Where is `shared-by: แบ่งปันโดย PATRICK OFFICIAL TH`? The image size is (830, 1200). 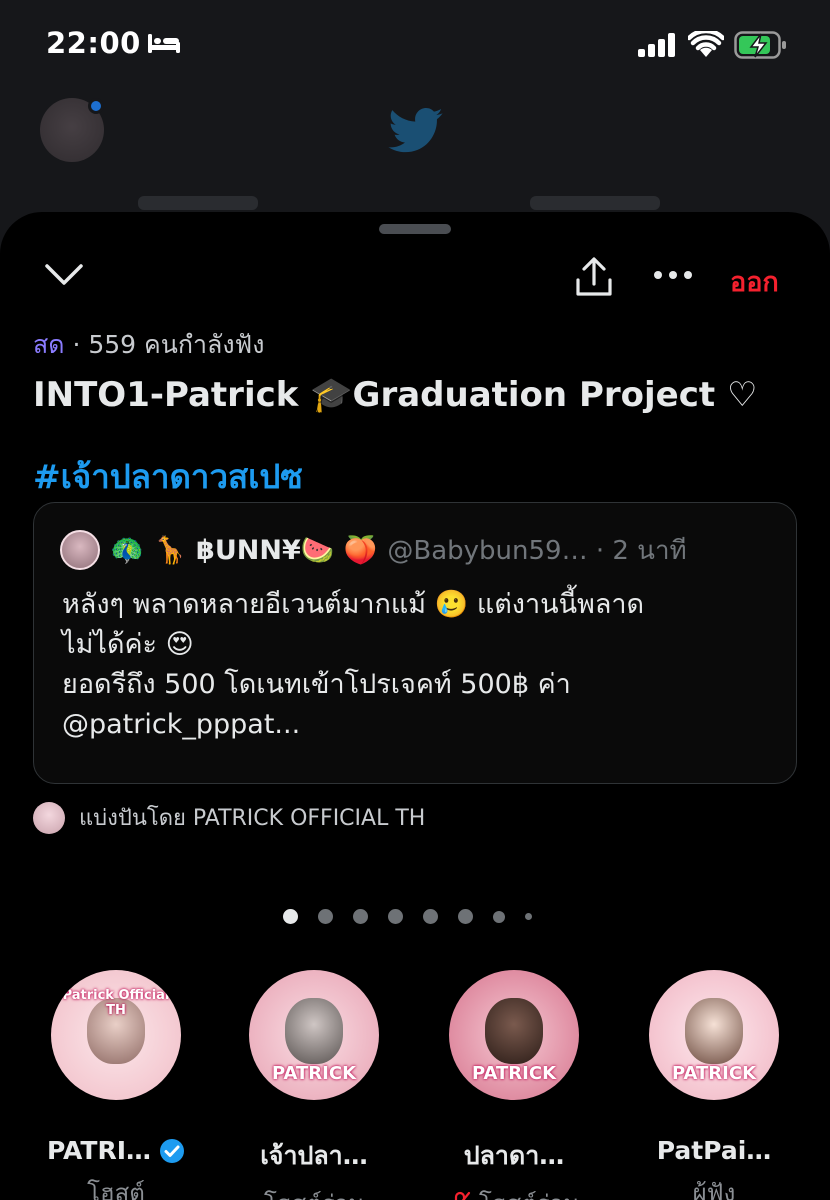 shared-by: แบ่งปันโดย PATRICK OFFICIAL TH is located at coordinates (229, 817).